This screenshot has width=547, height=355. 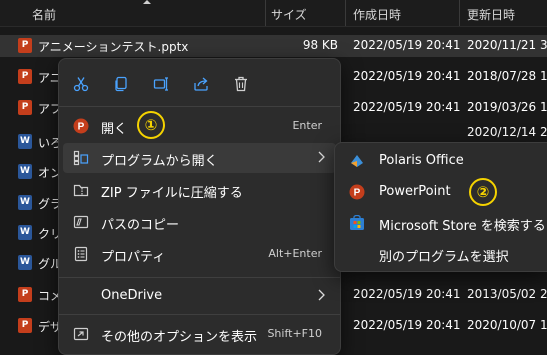 I want to click on more-options-label: その他のオプションを表示, so click(x=179, y=337).